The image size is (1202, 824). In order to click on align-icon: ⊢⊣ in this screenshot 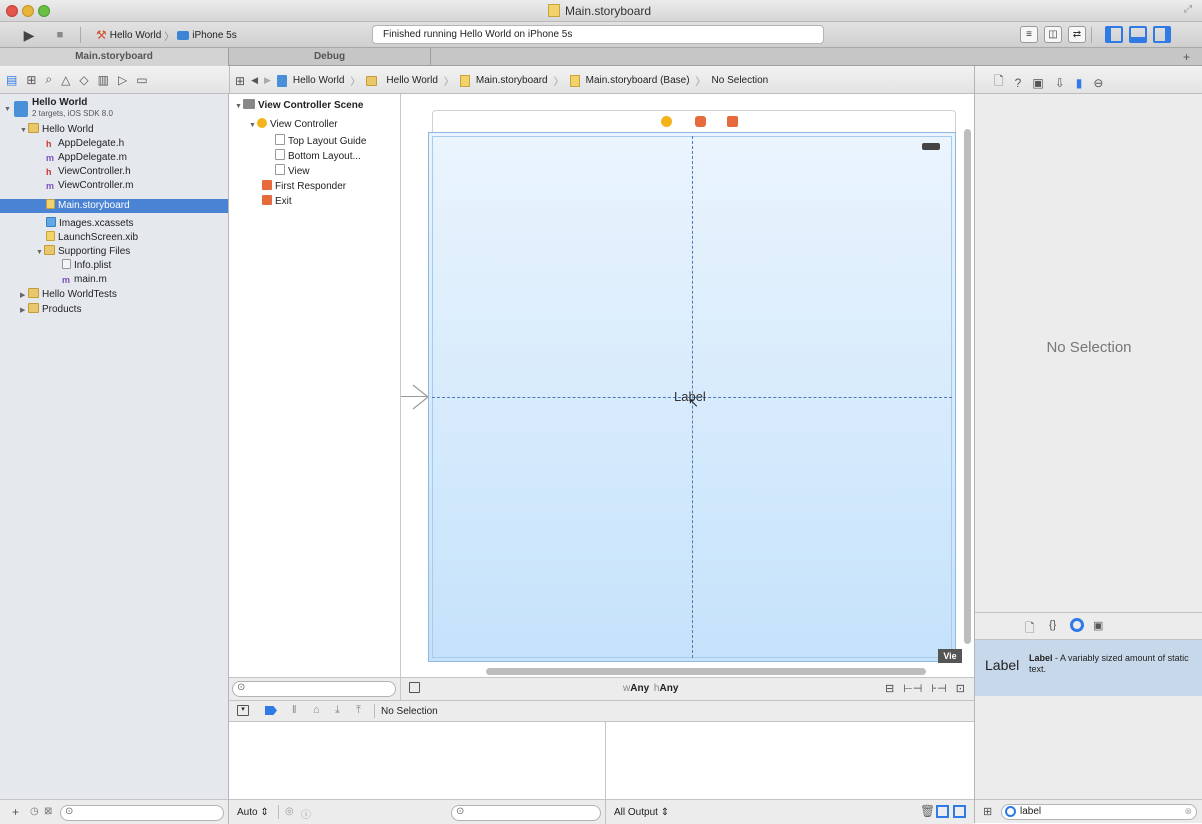, I will do `click(912, 688)`.